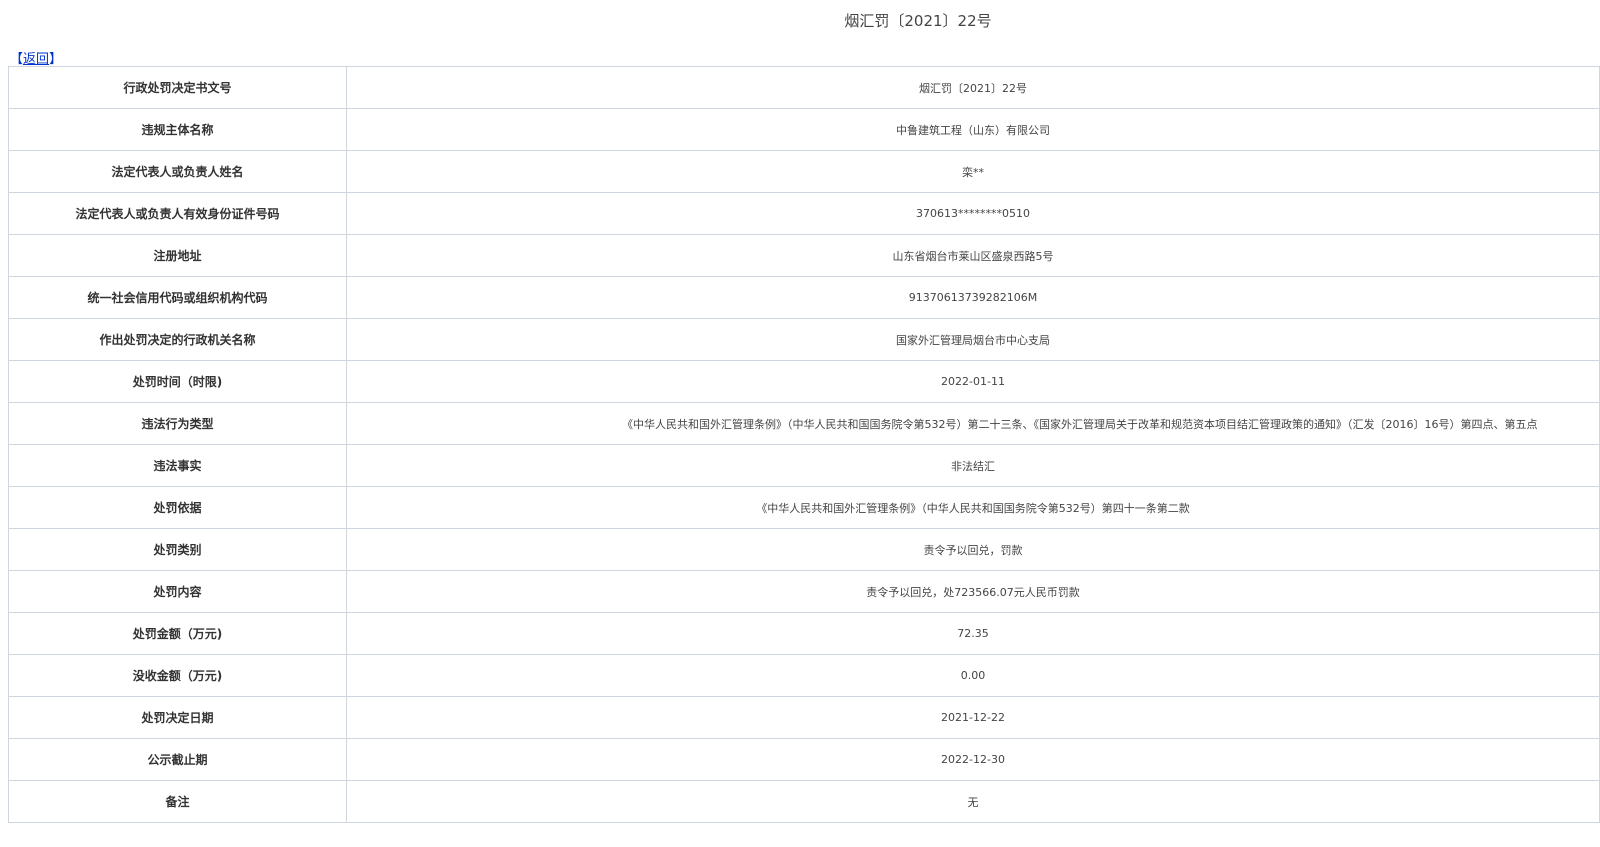  I want to click on back-link-label: 返回, so click(36, 59).